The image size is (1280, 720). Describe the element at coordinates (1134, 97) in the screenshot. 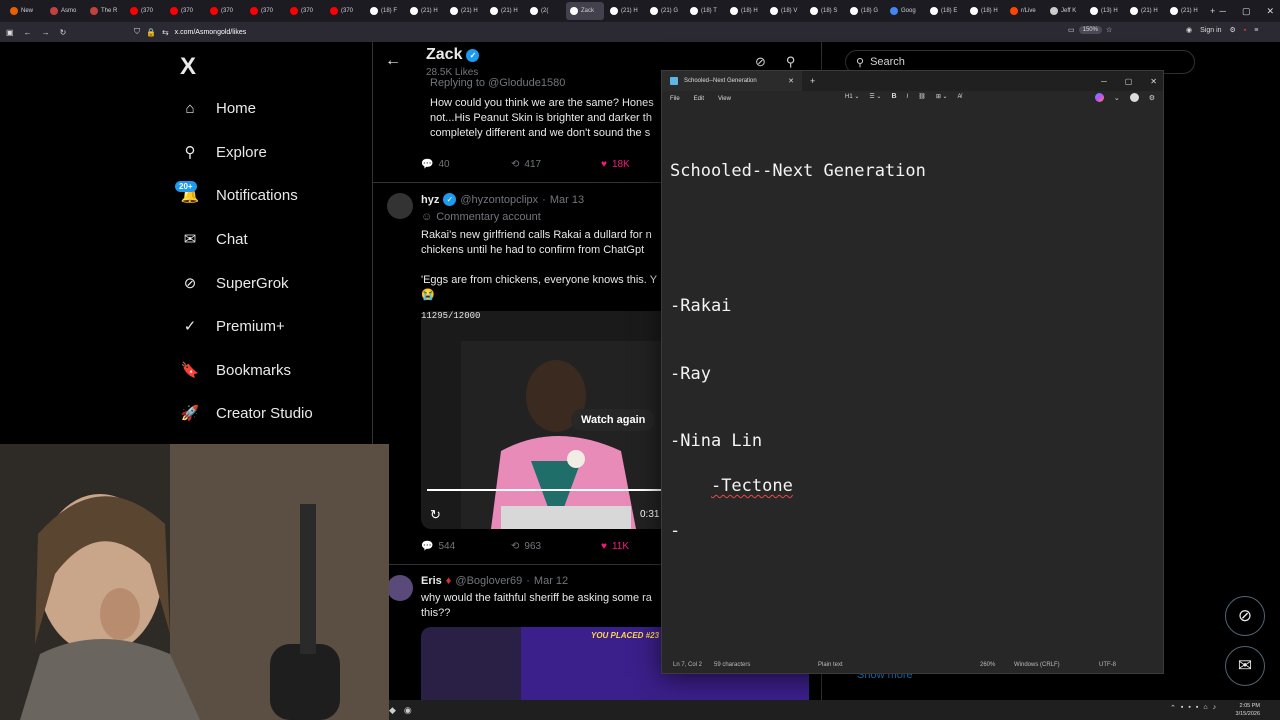

I see `account-icon` at that location.